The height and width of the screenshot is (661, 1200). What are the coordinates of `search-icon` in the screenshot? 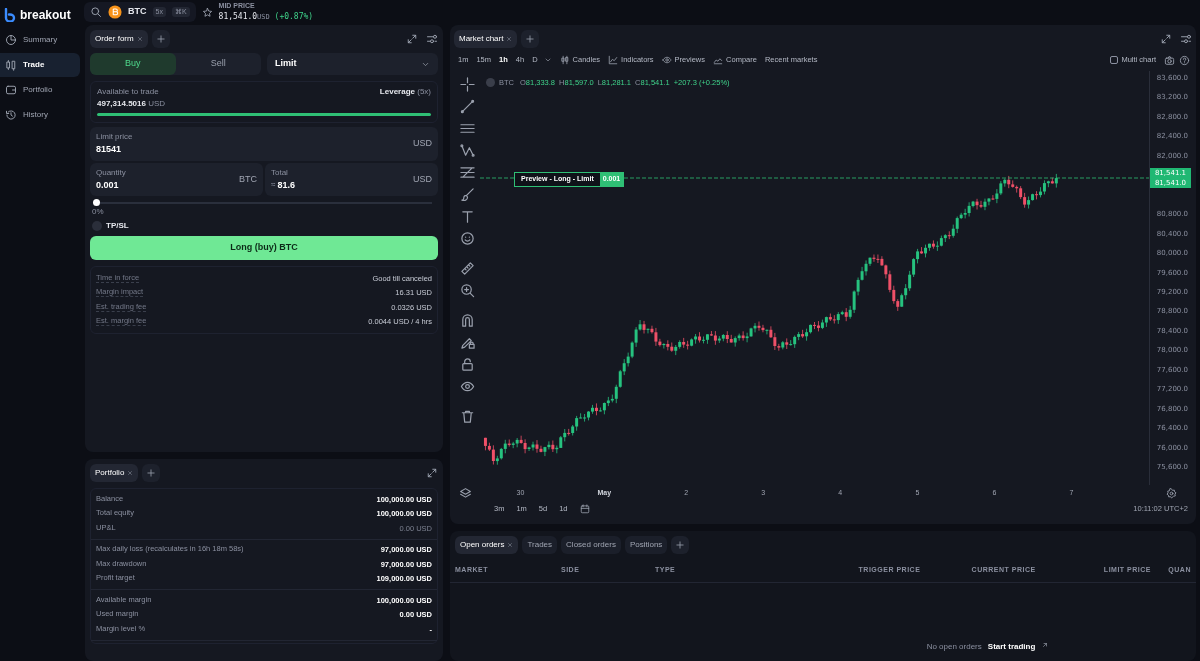 It's located at (96, 12).